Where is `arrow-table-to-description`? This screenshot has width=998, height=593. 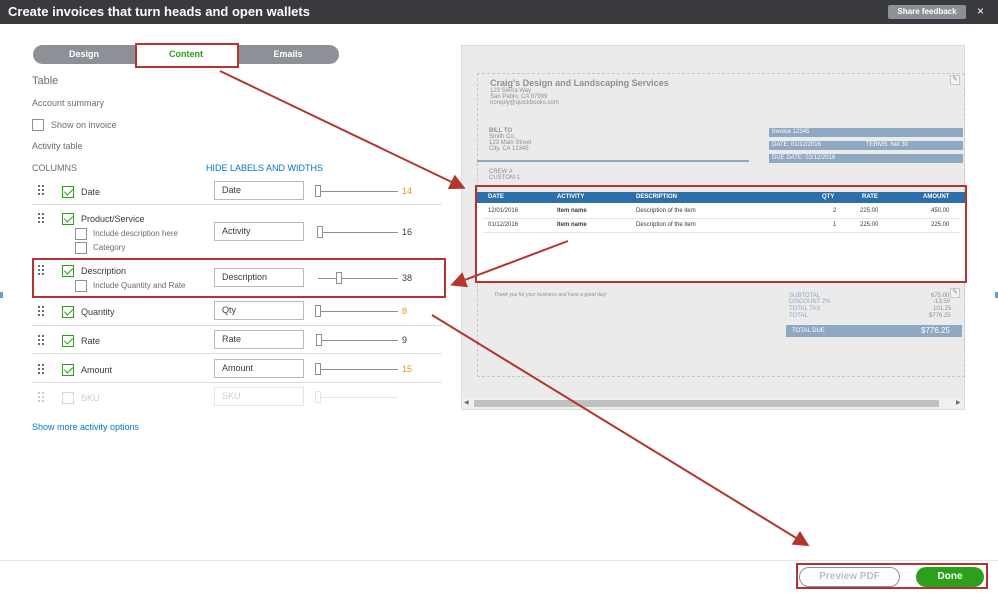
arrow-table-to-description is located at coordinates (509, 264).